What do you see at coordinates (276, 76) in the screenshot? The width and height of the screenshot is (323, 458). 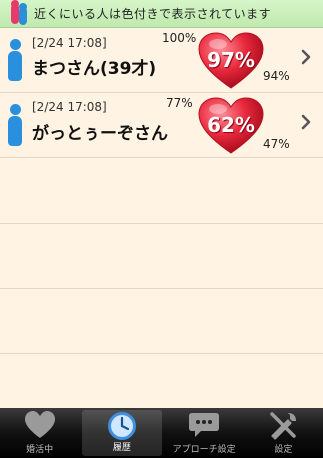 I see `row-percent-bottom: 94%` at bounding box center [276, 76].